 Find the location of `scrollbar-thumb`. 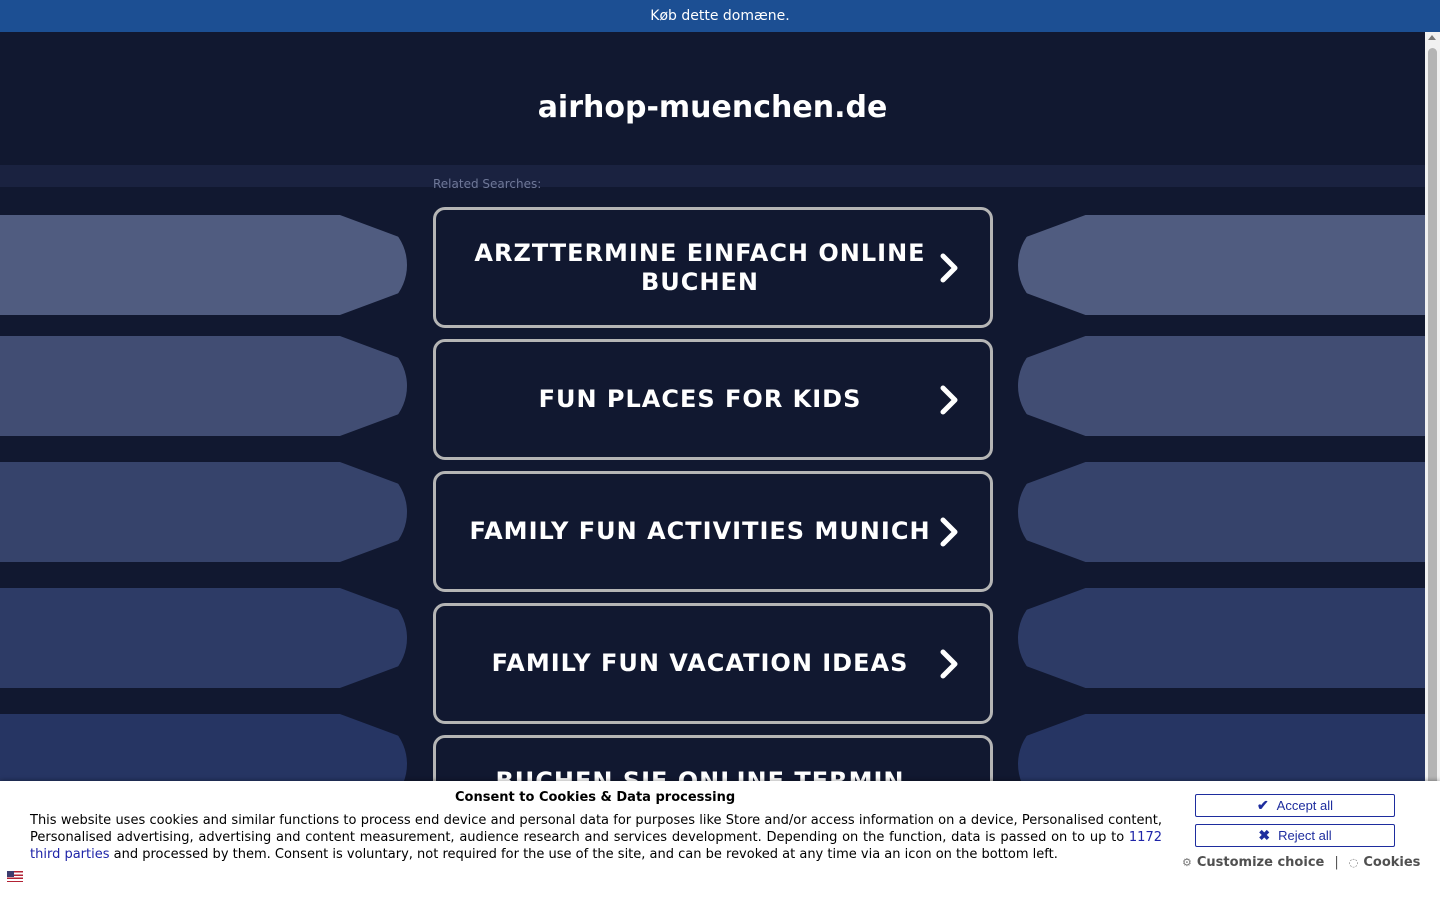

scrollbar-thumb is located at coordinates (1432, 428).